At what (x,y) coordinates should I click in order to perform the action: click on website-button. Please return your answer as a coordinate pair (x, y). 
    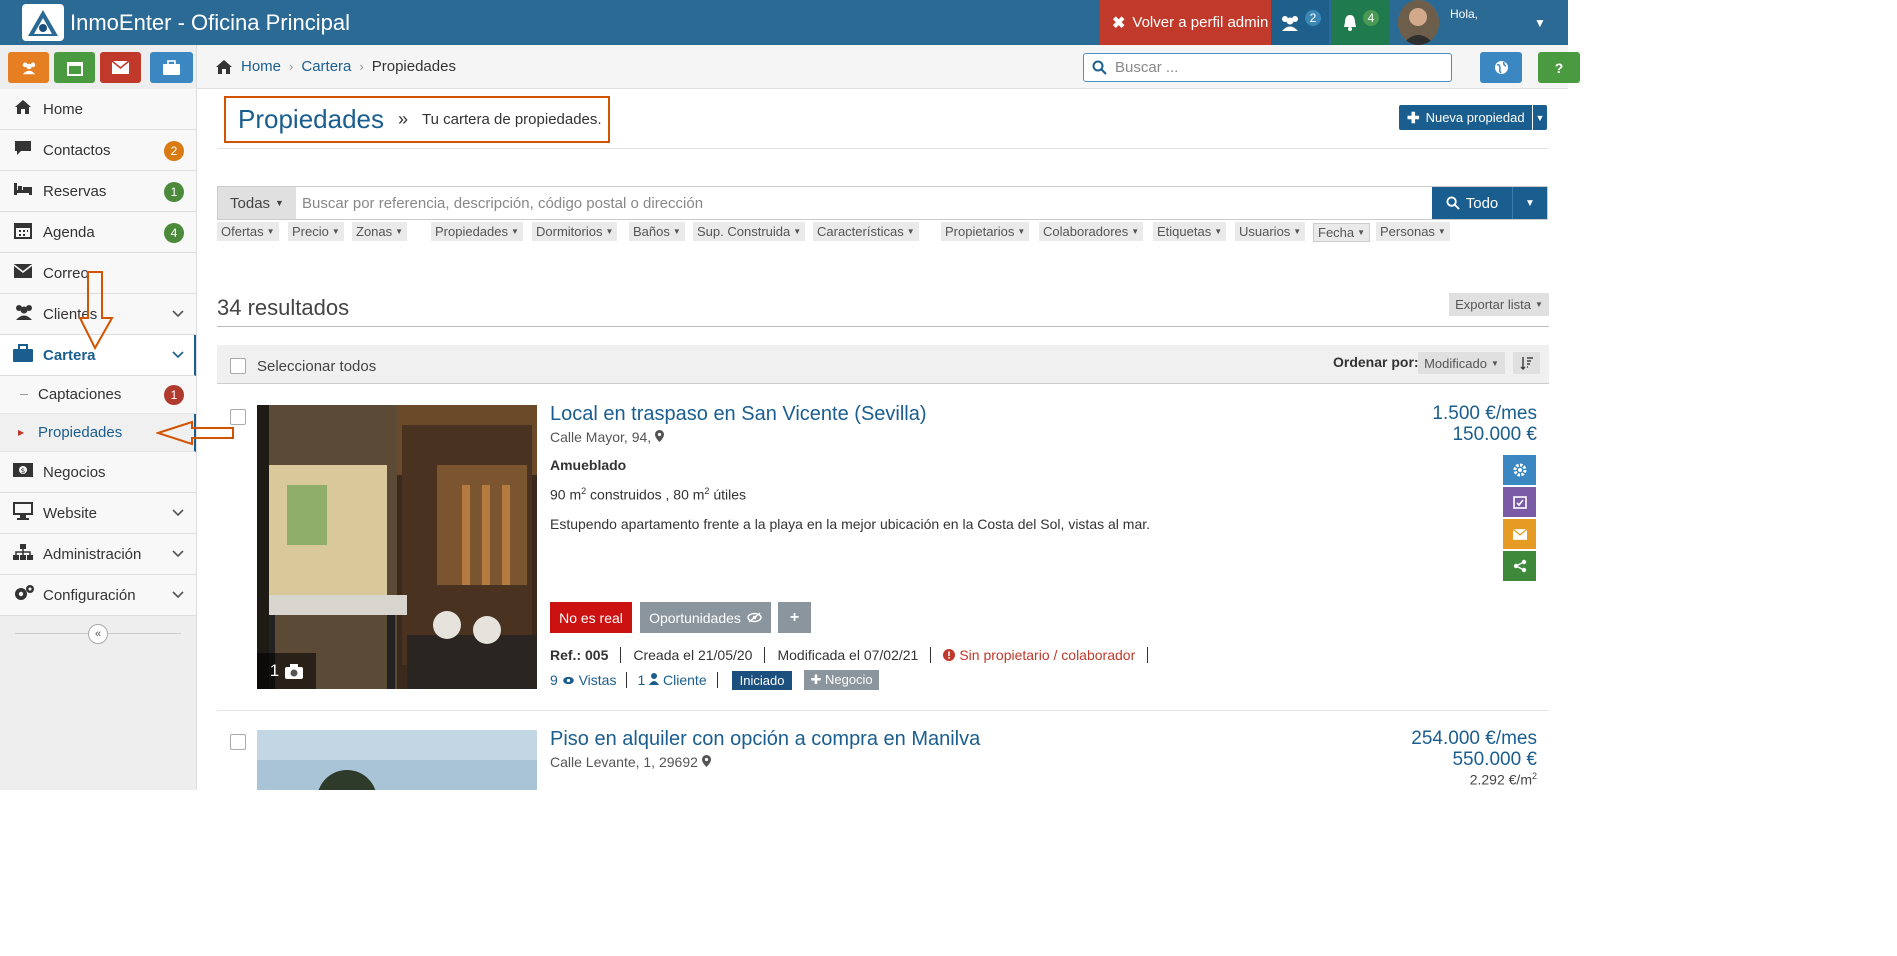
    Looking at the image, I should click on (1501, 67).